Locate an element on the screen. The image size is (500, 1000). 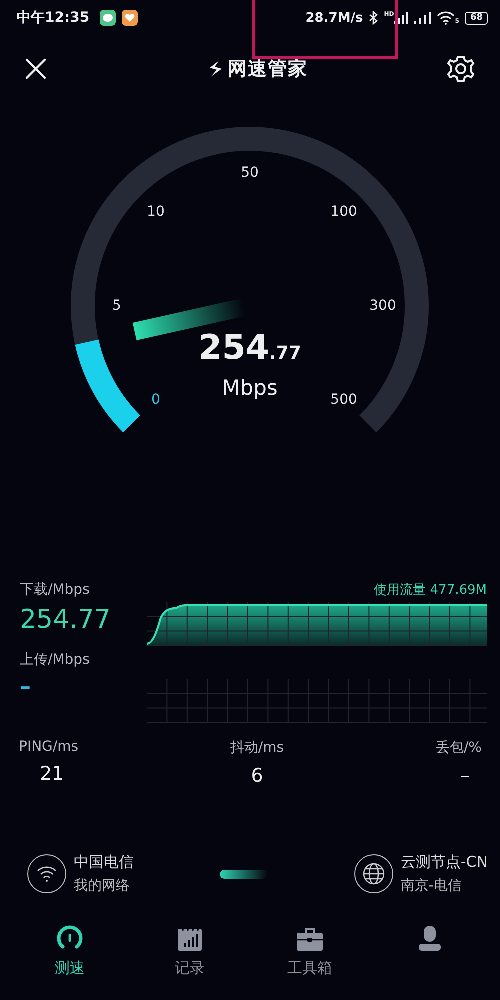
globe-icon is located at coordinates (374, 874).